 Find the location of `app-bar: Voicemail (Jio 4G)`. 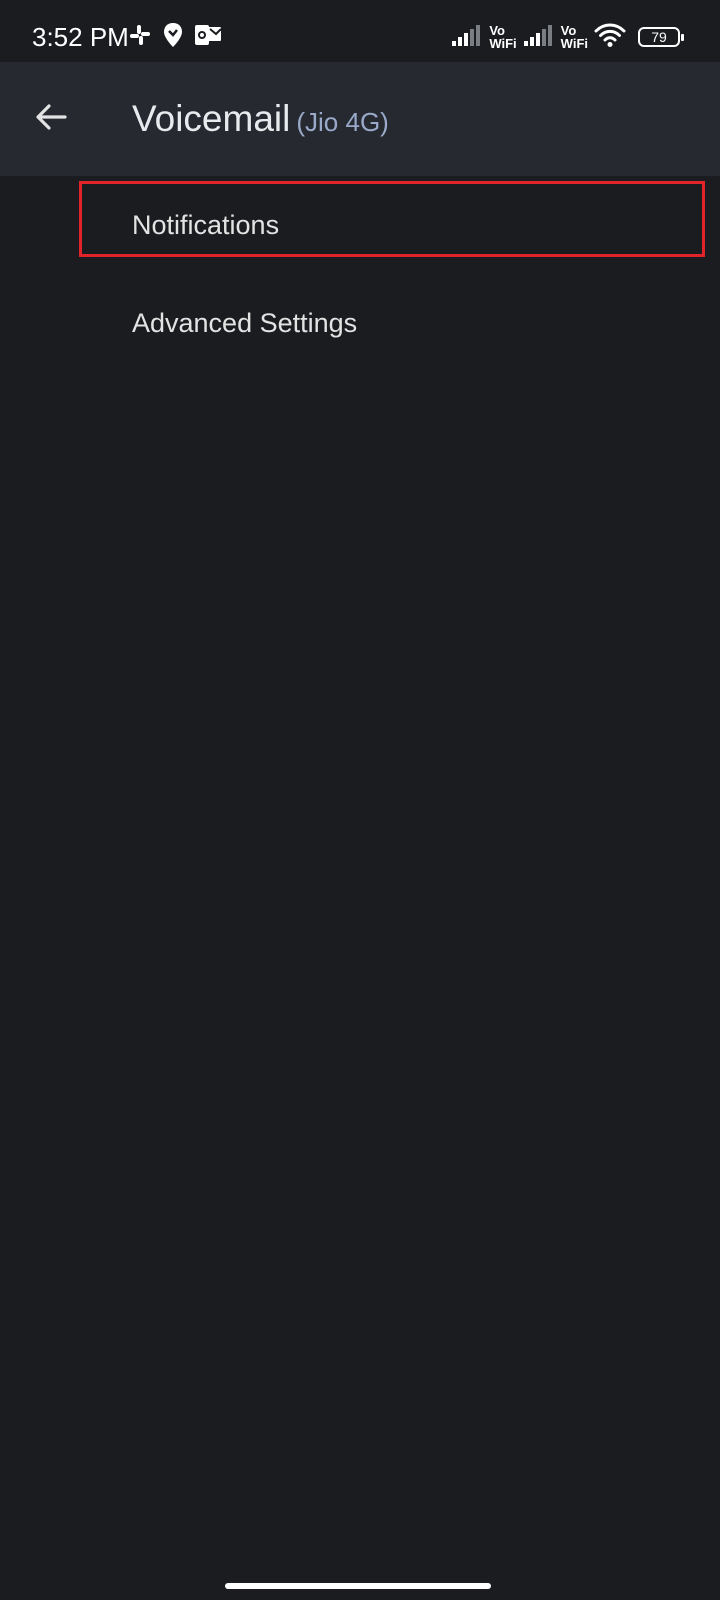

app-bar: Voicemail (Jio 4G) is located at coordinates (360, 119).